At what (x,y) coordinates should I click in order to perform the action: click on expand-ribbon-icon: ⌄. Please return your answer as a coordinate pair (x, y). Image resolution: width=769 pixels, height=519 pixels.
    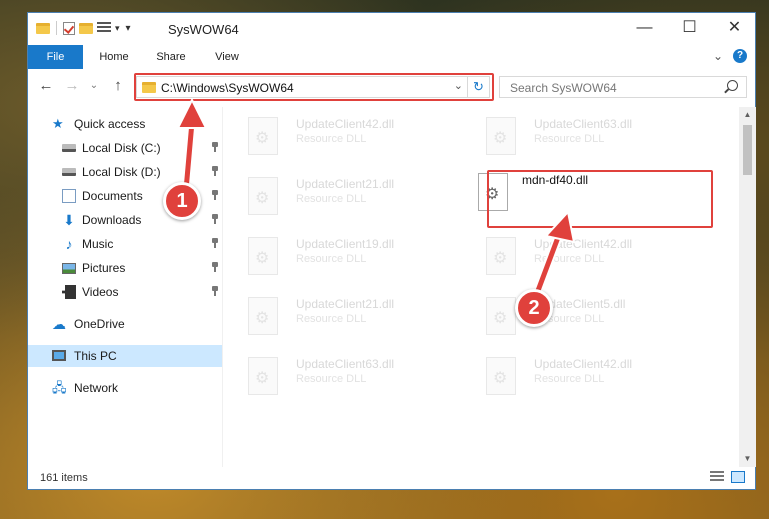
    Looking at the image, I should click on (718, 56).